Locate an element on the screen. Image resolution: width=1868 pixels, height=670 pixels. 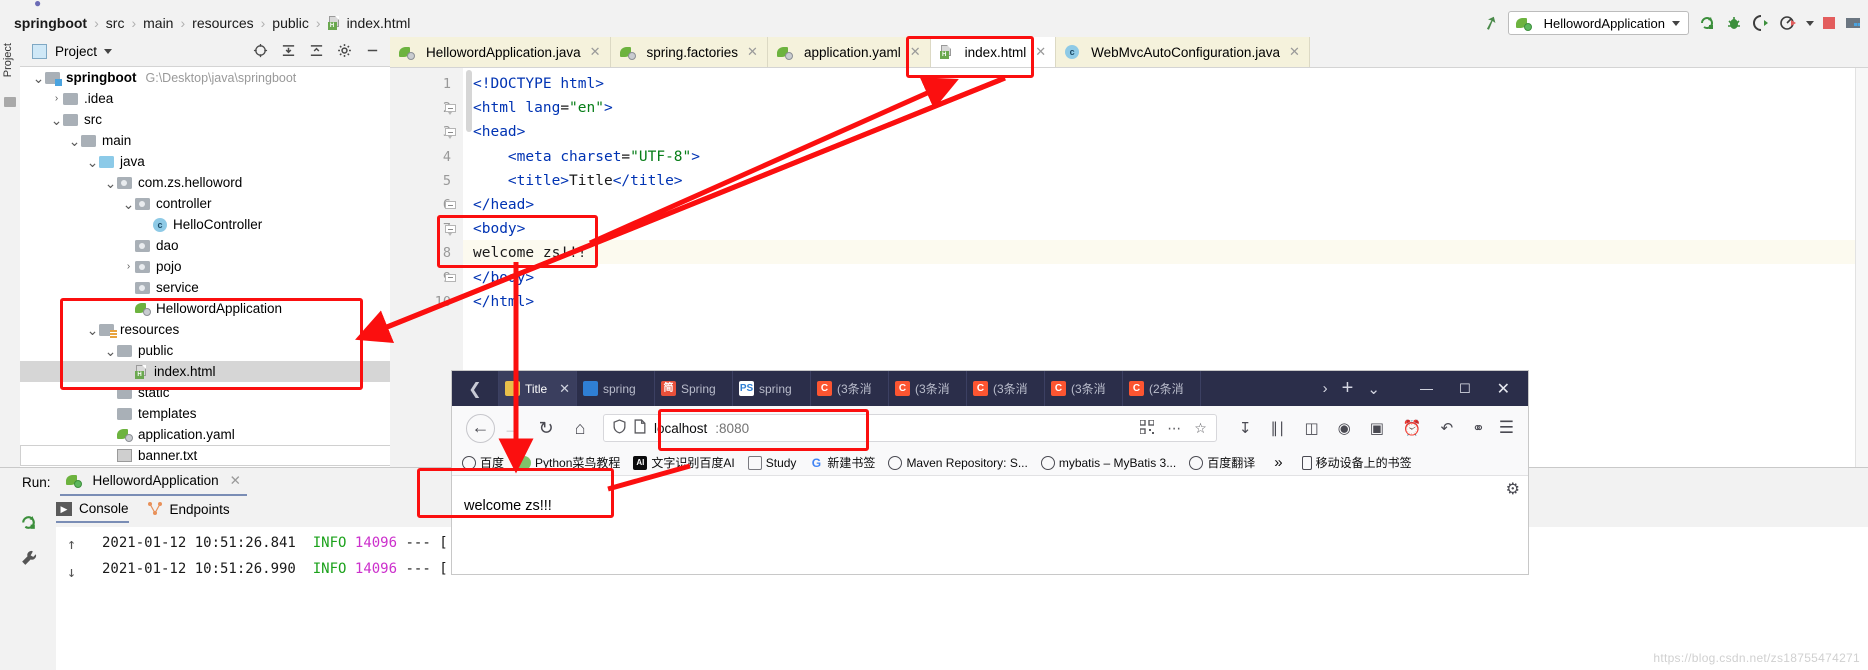
tab-bar-tail: › + ⌄ is located at coordinates (1351, 388).